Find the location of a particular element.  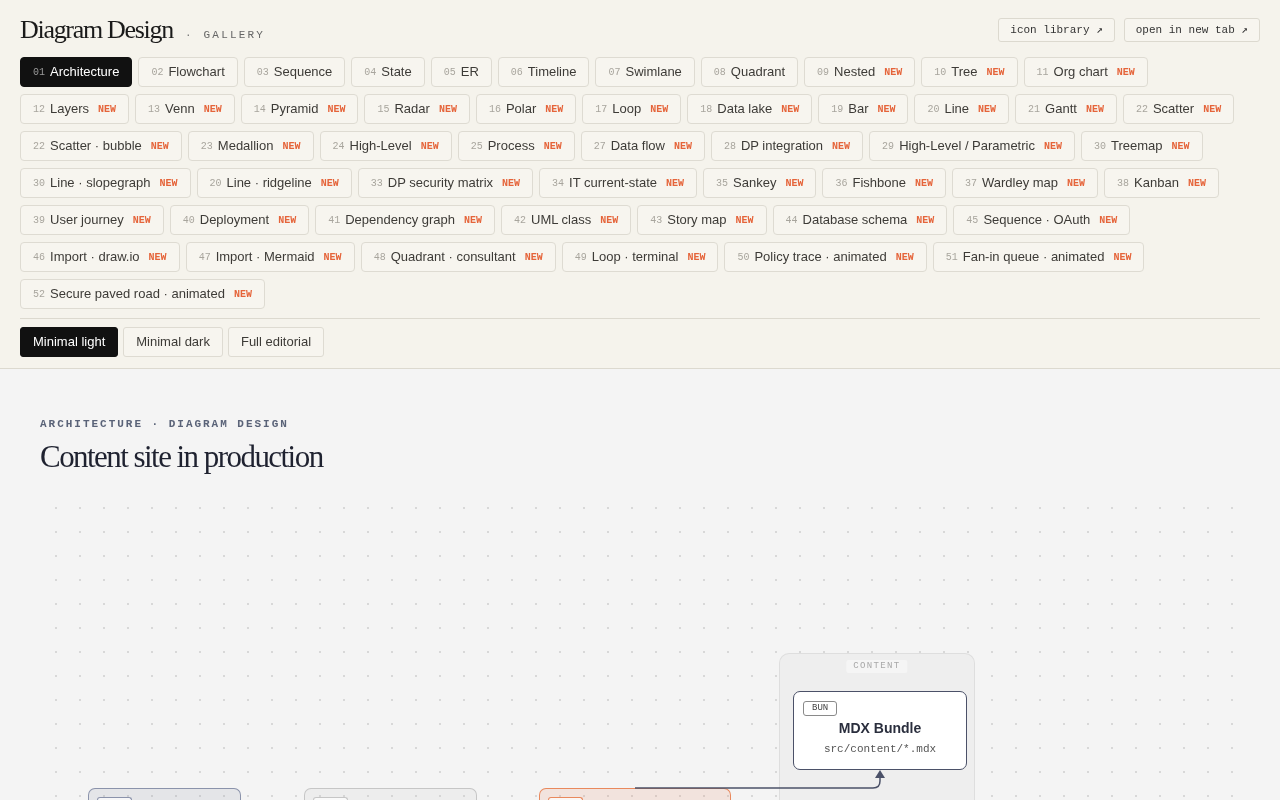

diagram-type-tab: 47 Import · Mermaid NEW is located at coordinates (270, 257).